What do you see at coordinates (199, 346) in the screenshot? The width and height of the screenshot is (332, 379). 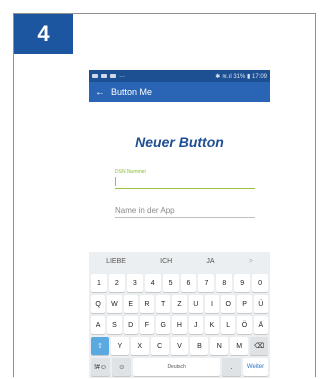 I see `key-b: B` at bounding box center [199, 346].